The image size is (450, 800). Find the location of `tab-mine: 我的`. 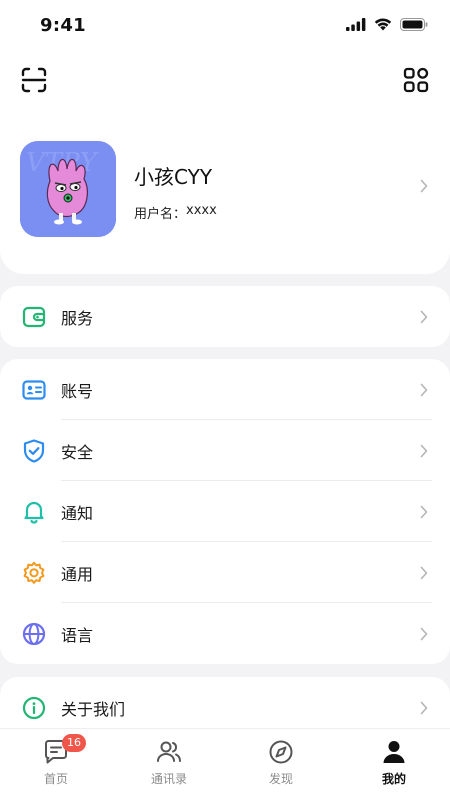

tab-mine: 我的 is located at coordinates (394, 764).